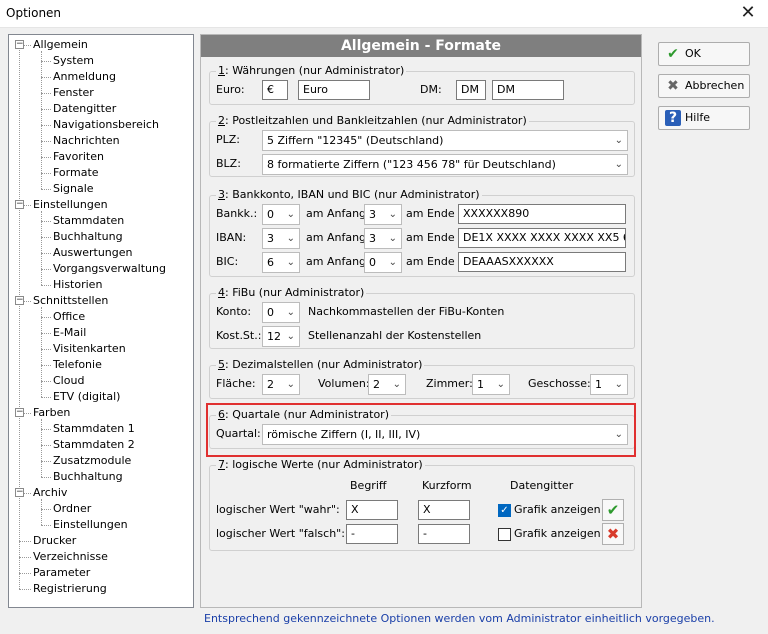 The width and height of the screenshot is (768, 634). What do you see at coordinates (275, 90) in the screenshot?
I see `euro-symbol-input: €` at bounding box center [275, 90].